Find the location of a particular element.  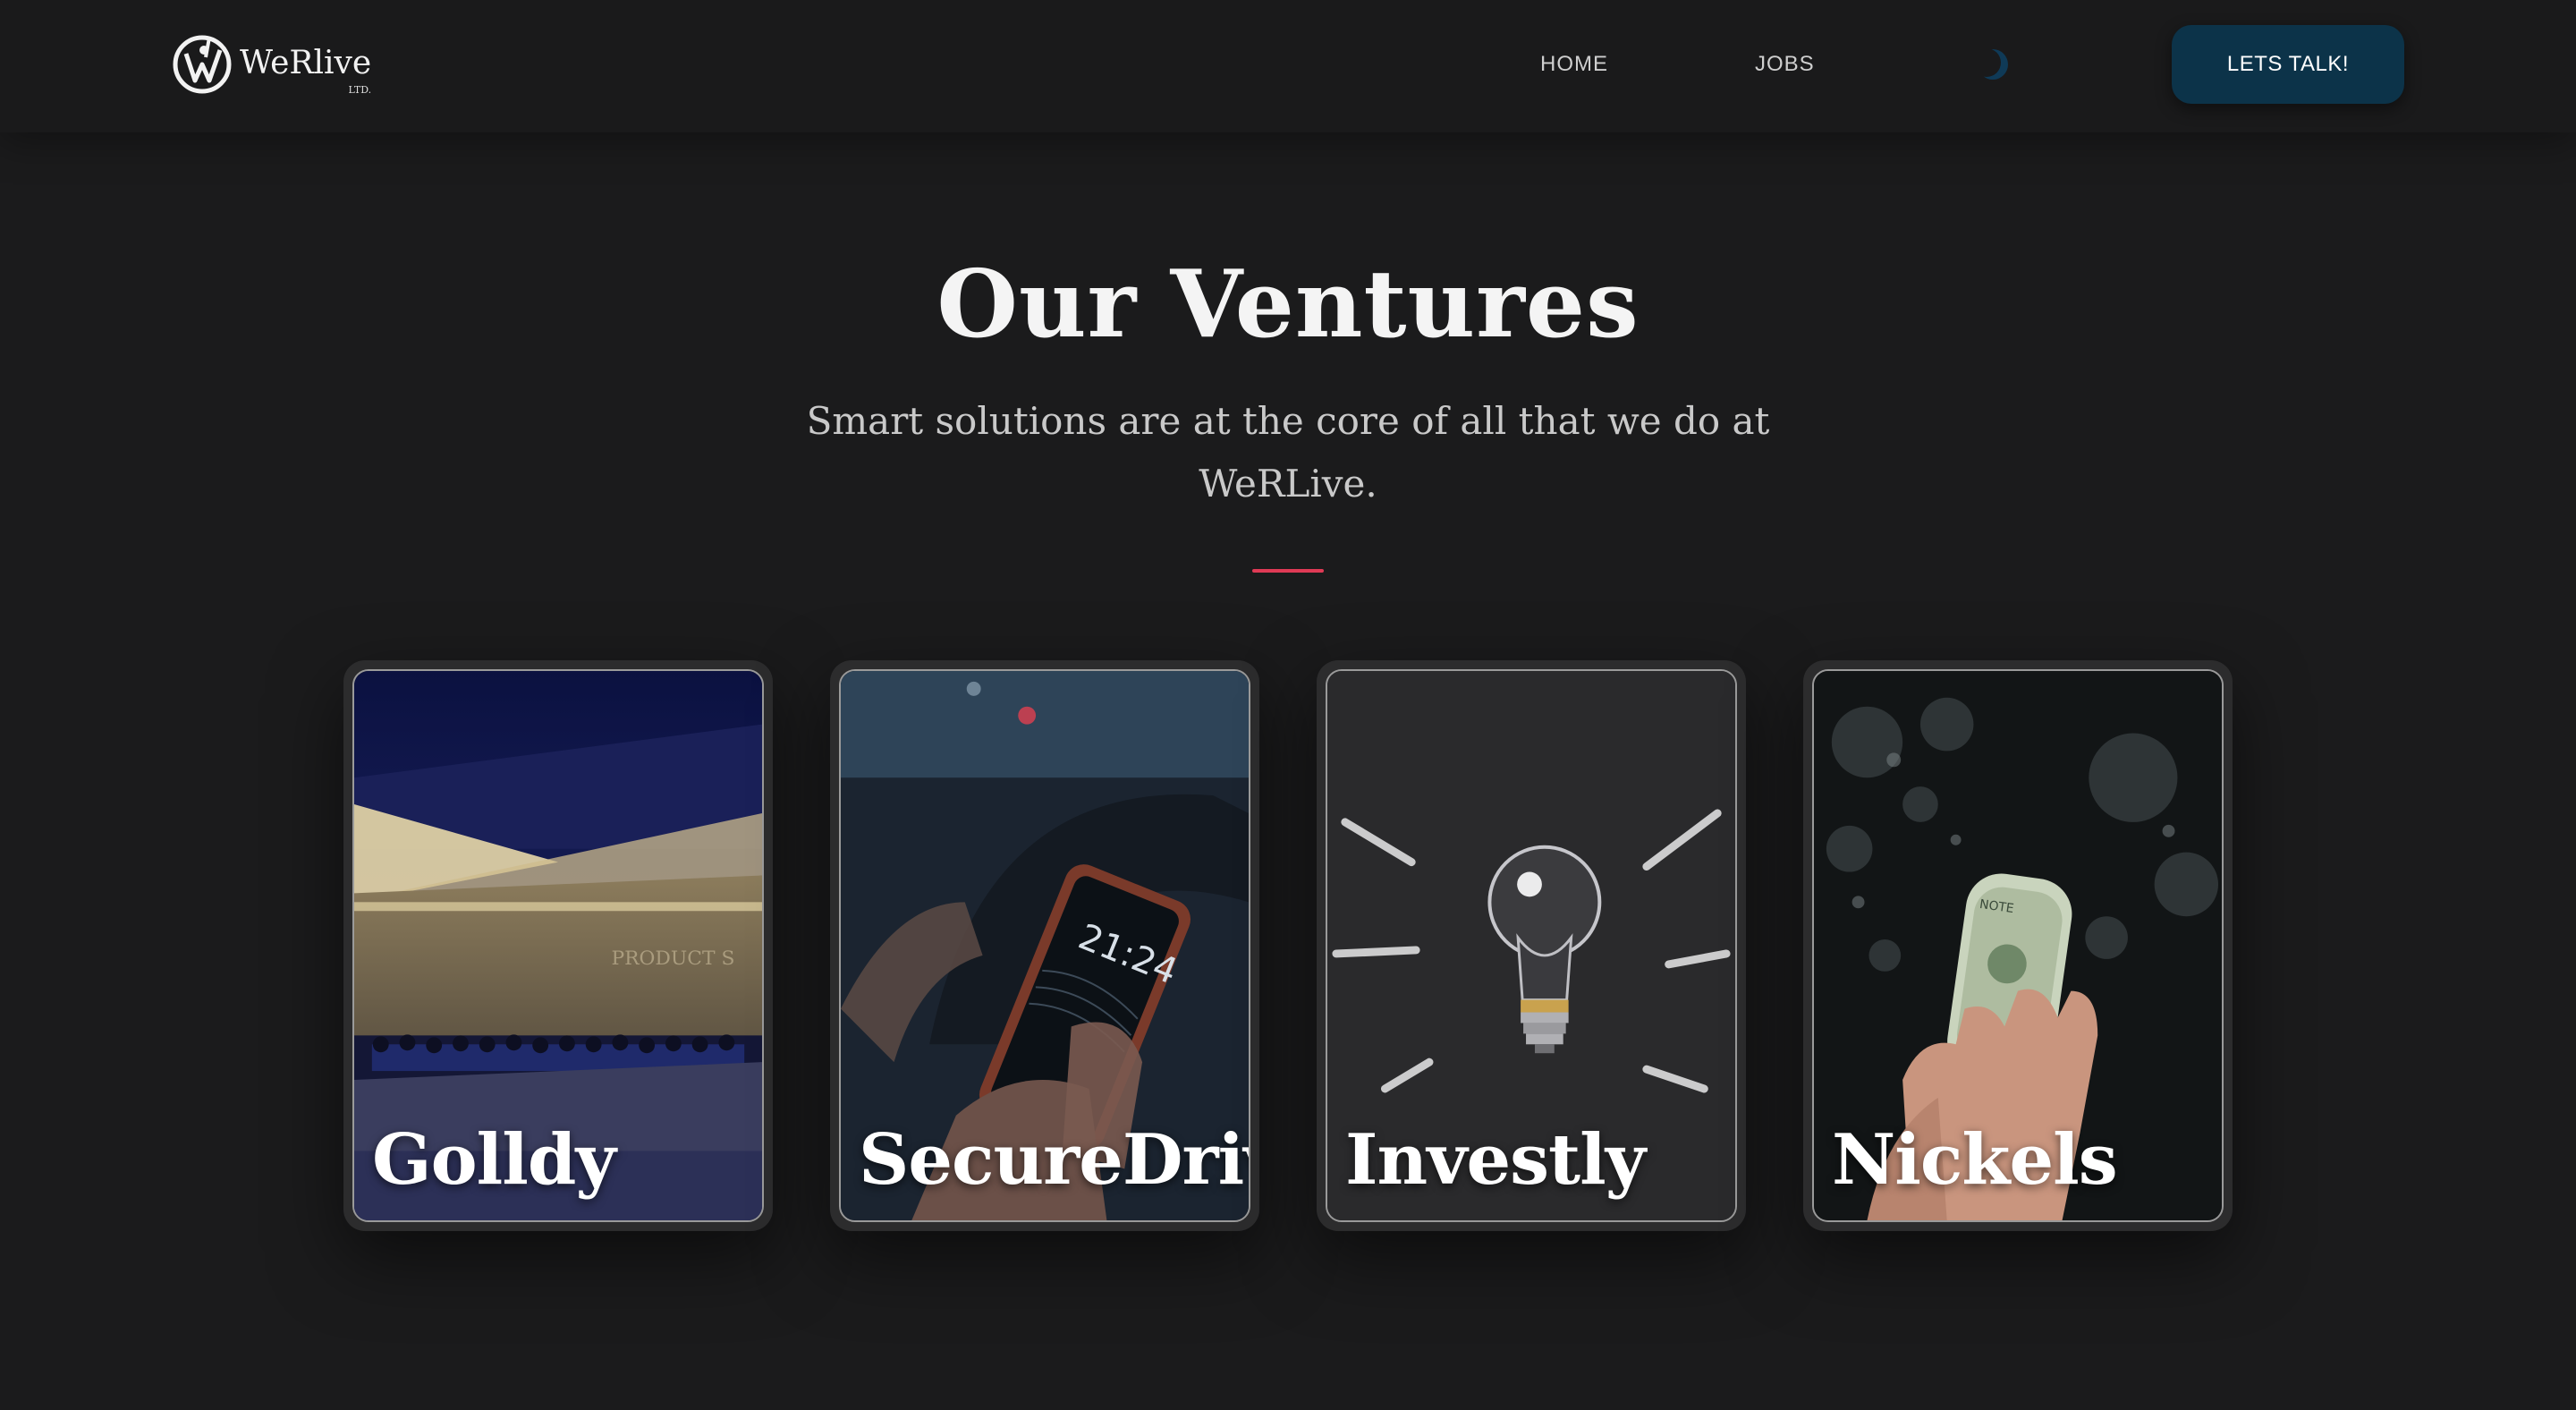

title-divider is located at coordinates (1288, 571).